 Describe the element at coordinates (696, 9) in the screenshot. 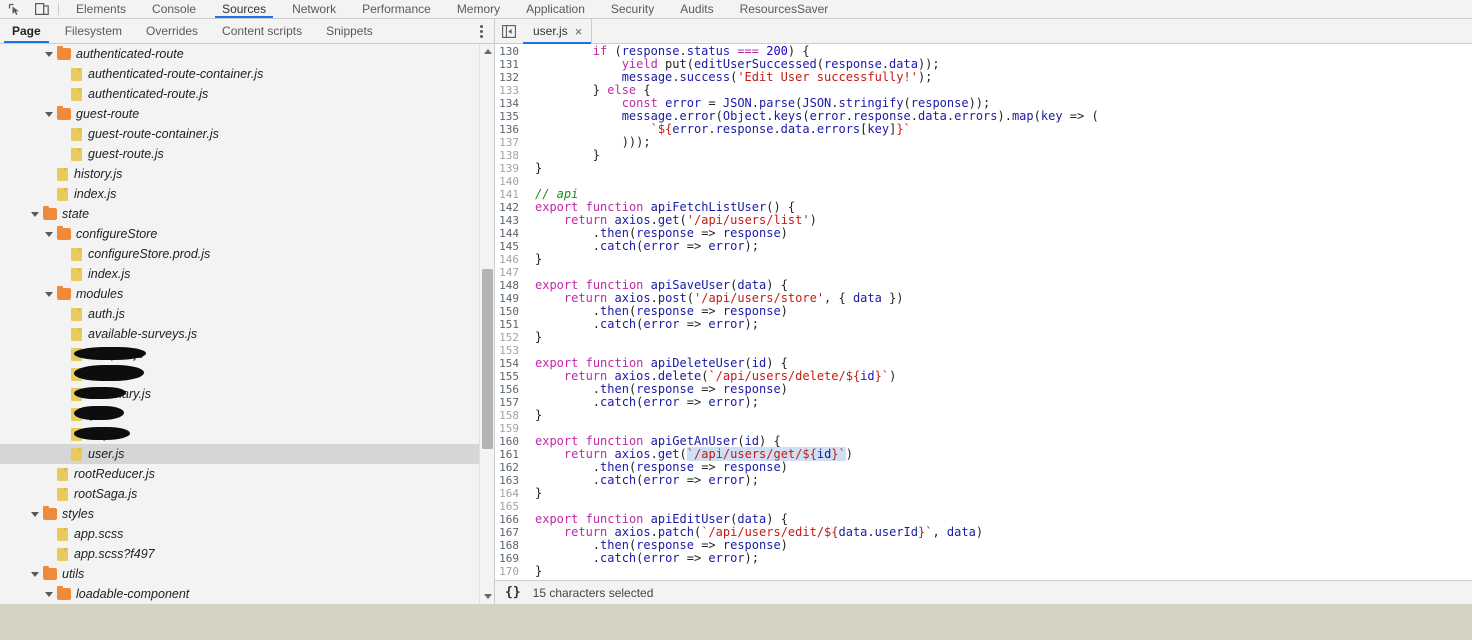

I see `tab-audits: Audits` at that location.